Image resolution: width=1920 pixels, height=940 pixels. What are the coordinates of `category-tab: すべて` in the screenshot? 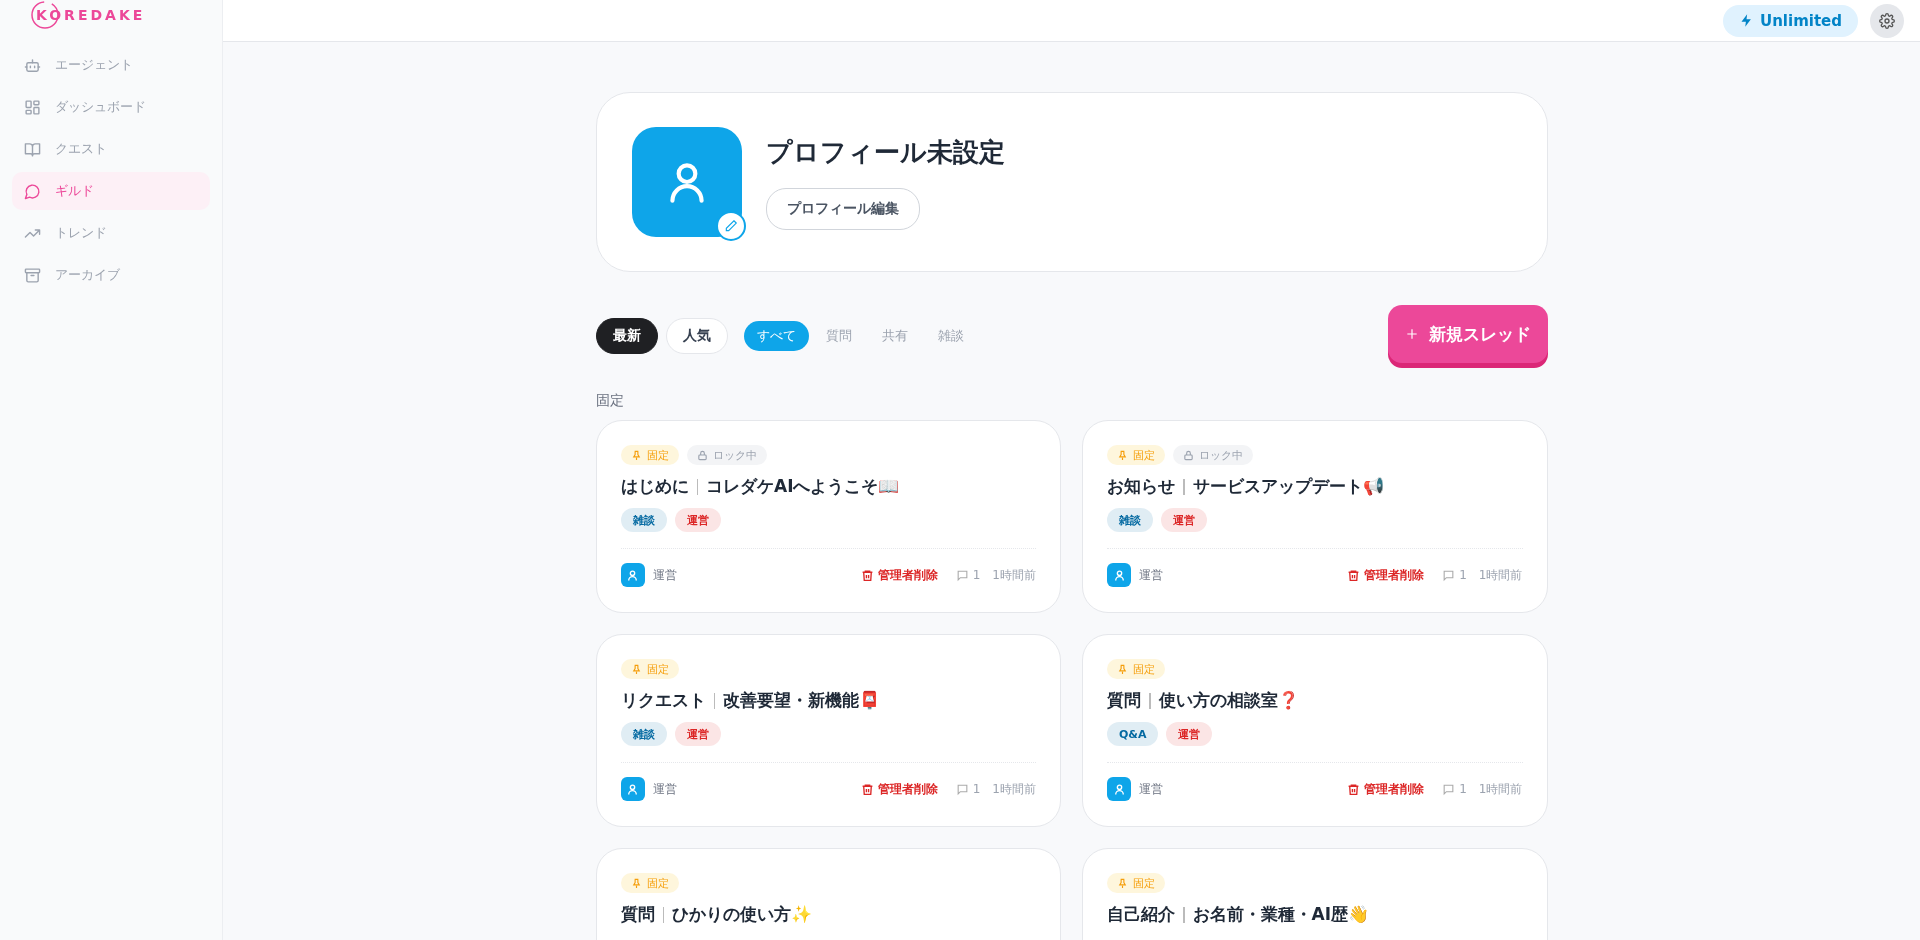 It's located at (776, 336).